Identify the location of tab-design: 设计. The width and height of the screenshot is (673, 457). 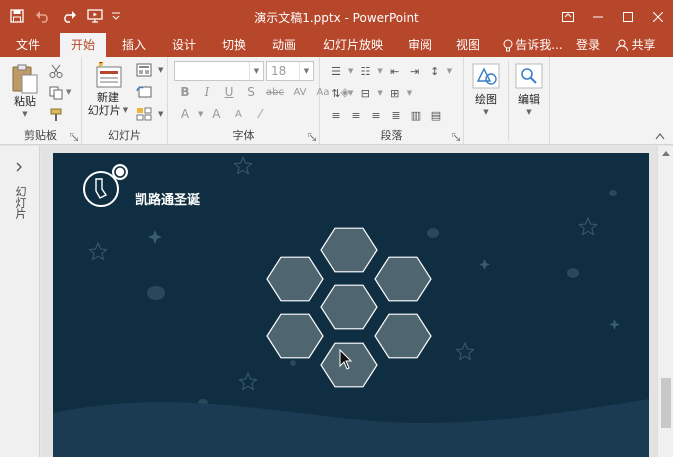
(184, 45).